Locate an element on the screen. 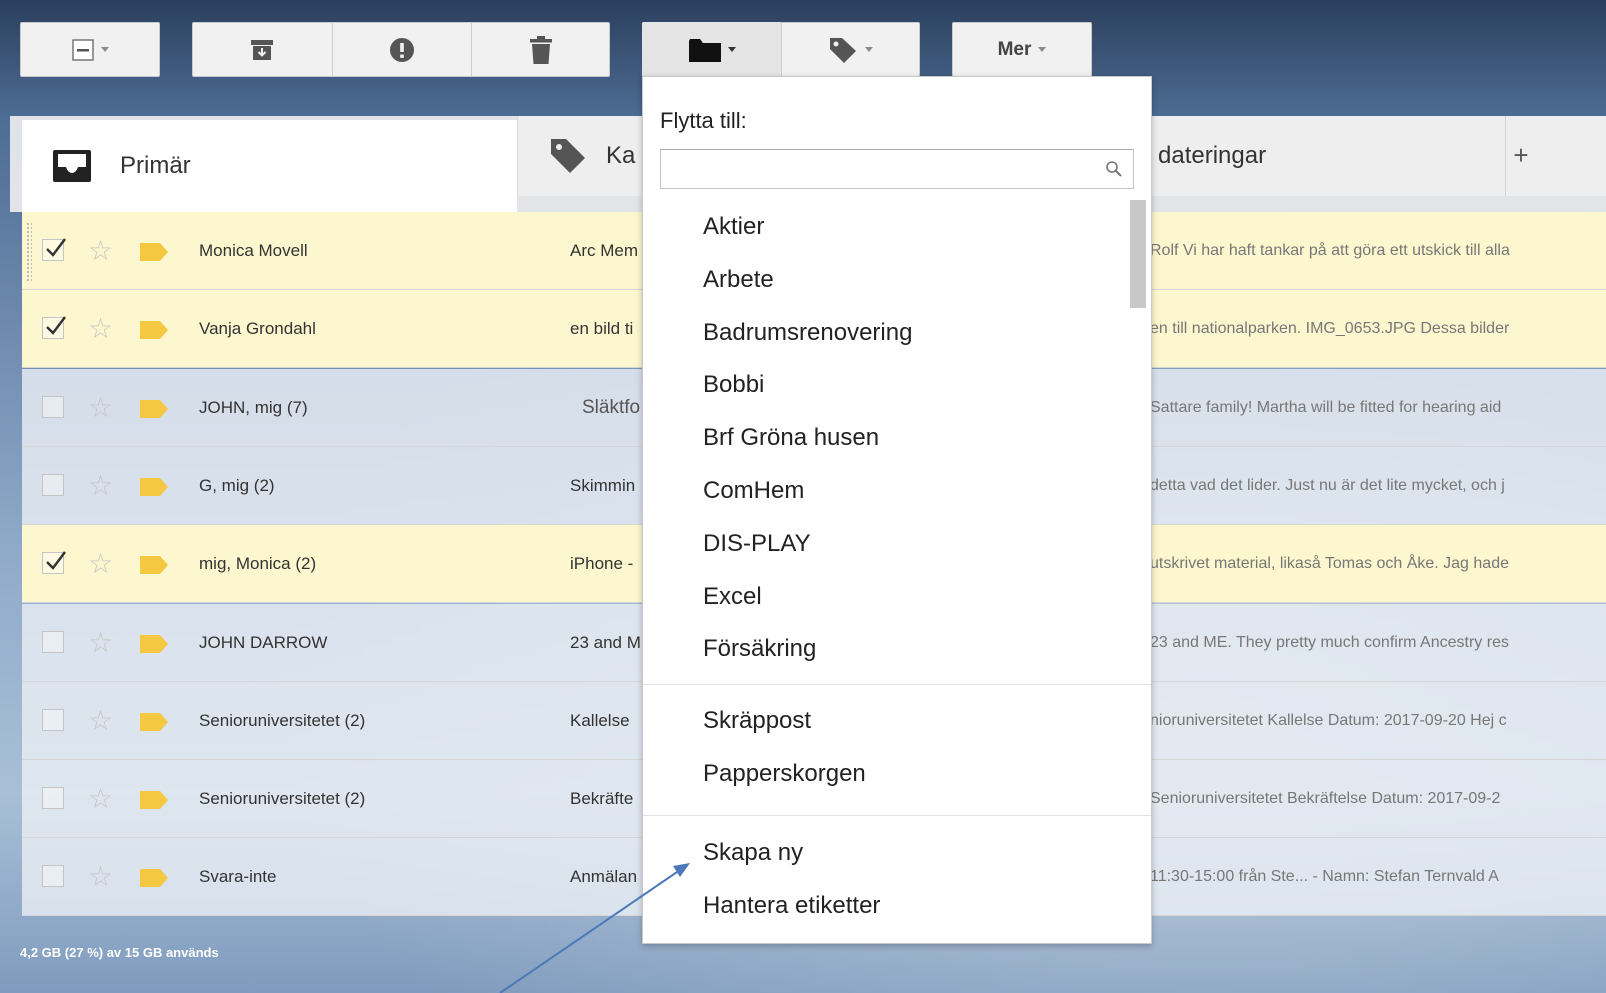 This screenshot has width=1606, height=993. email-subject: Släktfo is located at coordinates (611, 407).